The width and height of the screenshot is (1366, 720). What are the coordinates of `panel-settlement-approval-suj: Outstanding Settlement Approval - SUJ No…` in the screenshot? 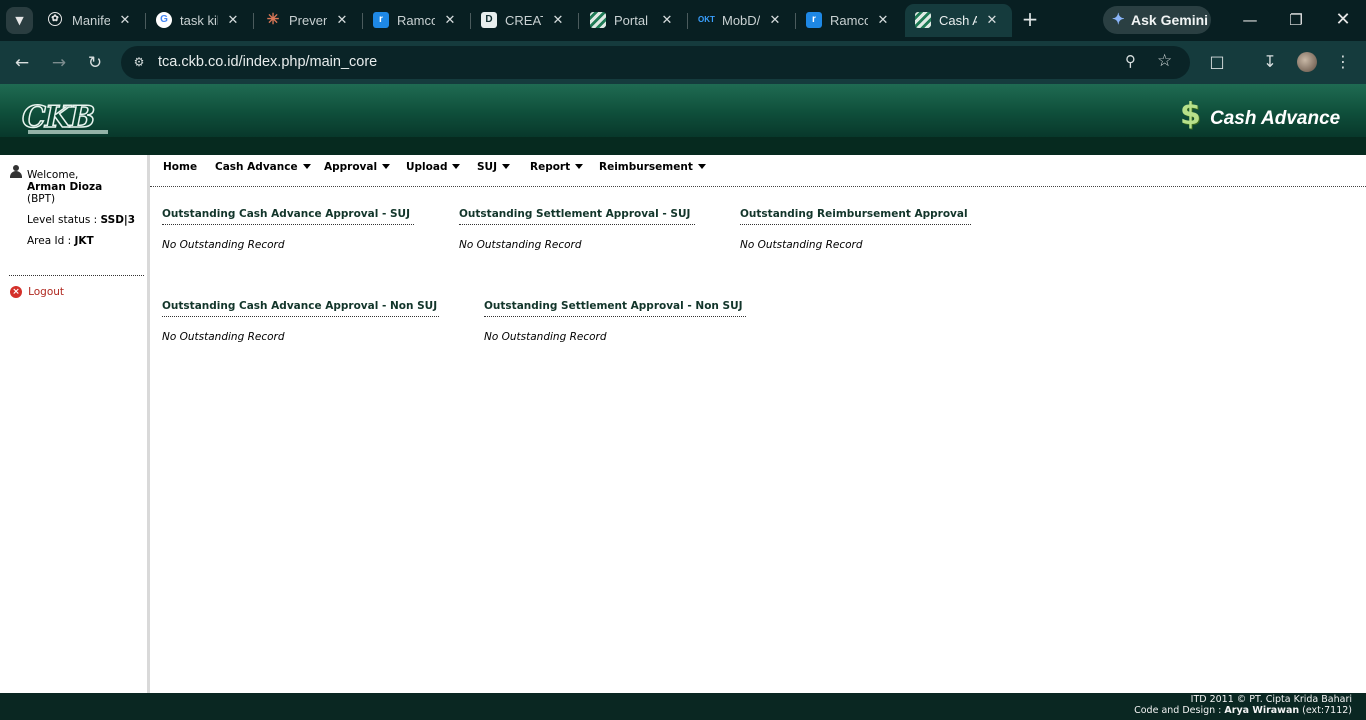 It's located at (577, 229).